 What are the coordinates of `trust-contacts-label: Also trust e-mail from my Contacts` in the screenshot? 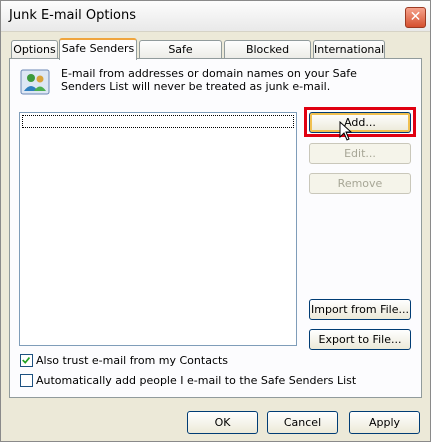 It's located at (132, 360).